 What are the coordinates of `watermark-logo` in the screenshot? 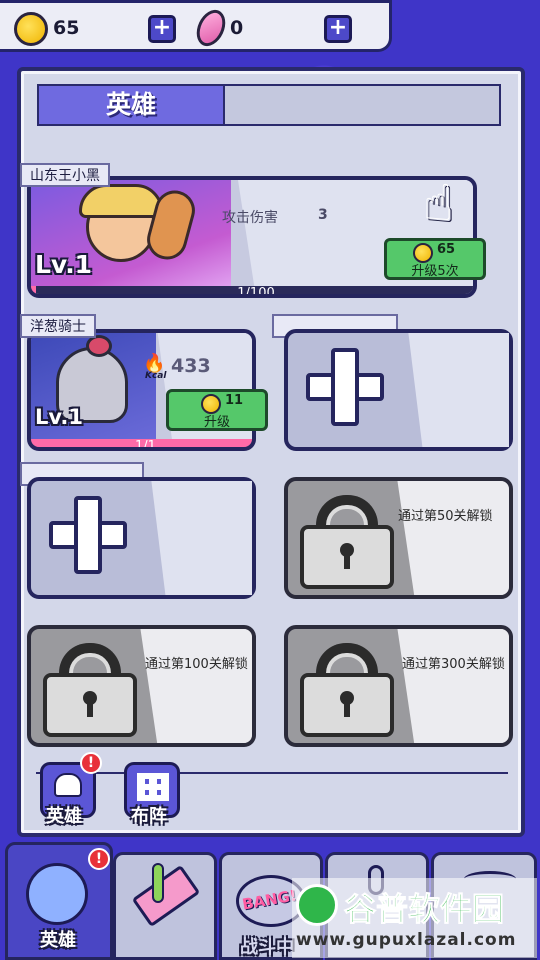 It's located at (317, 905).